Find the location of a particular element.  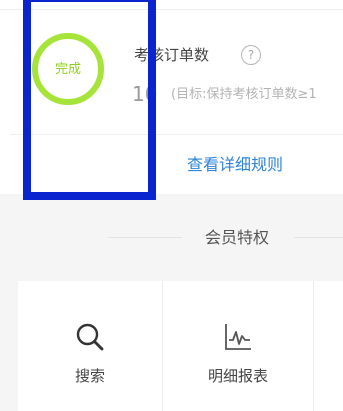

view-rules-link: 查看详细规则 is located at coordinates (235, 165).